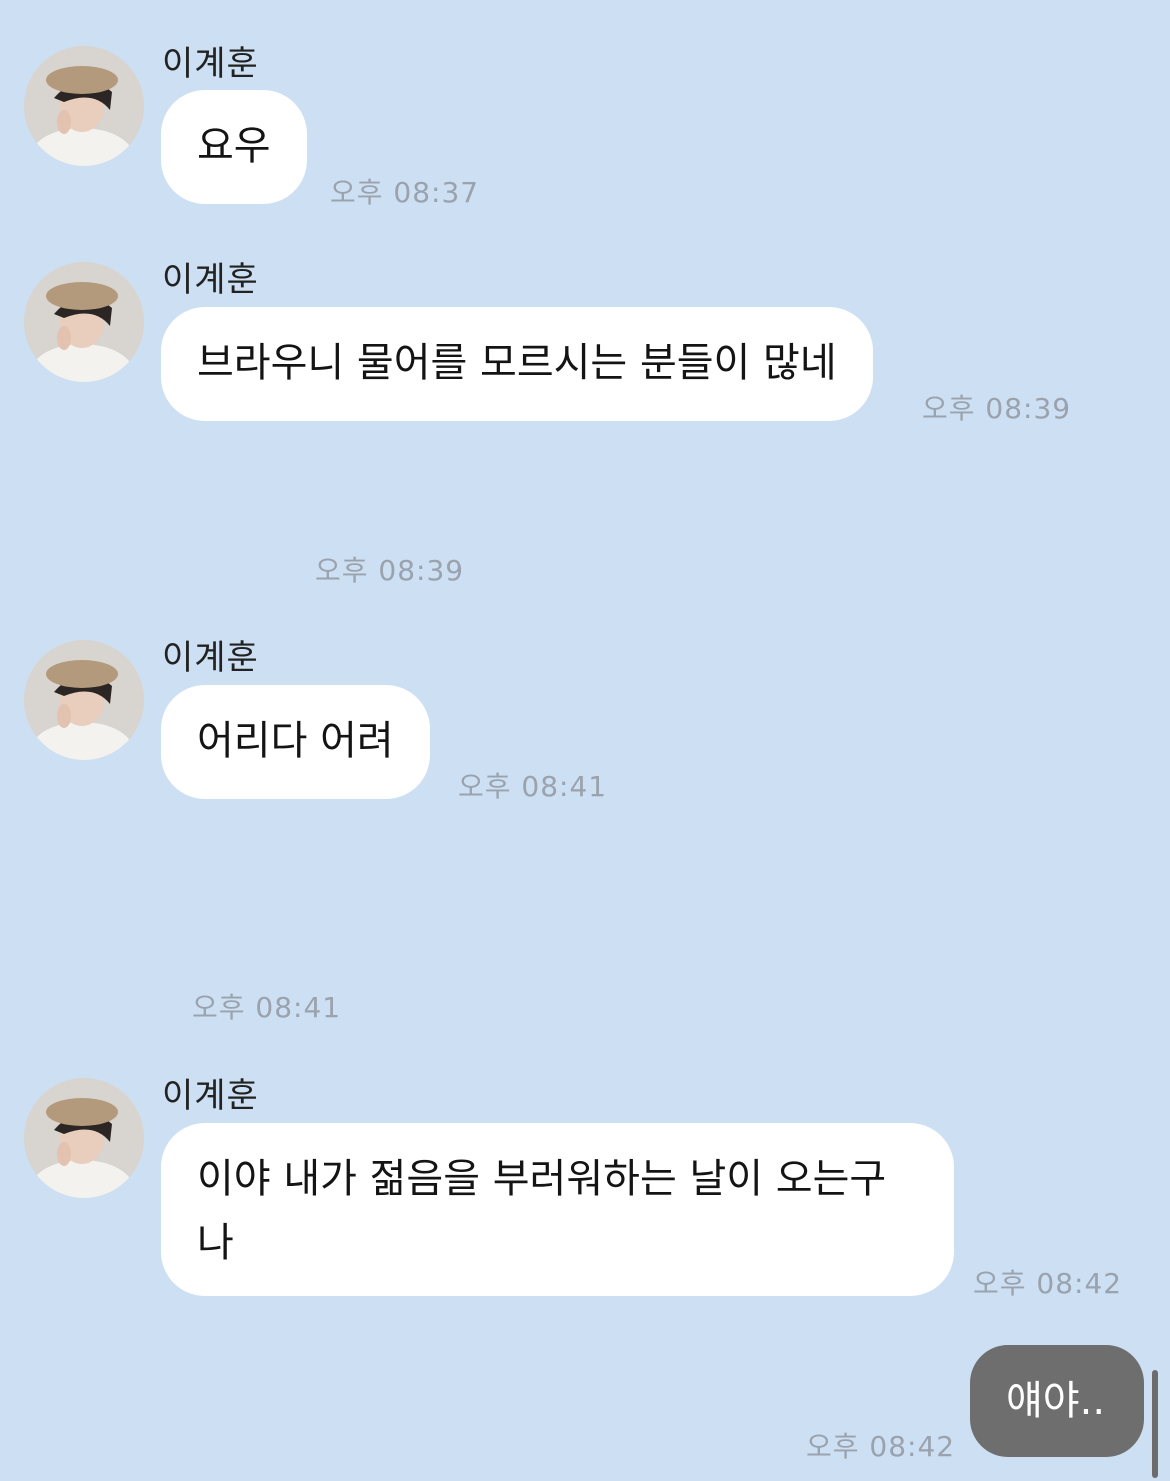 This screenshot has width=1170, height=1481. What do you see at coordinates (405, 192) in the screenshot?
I see `message-time: 오후 08:37` at bounding box center [405, 192].